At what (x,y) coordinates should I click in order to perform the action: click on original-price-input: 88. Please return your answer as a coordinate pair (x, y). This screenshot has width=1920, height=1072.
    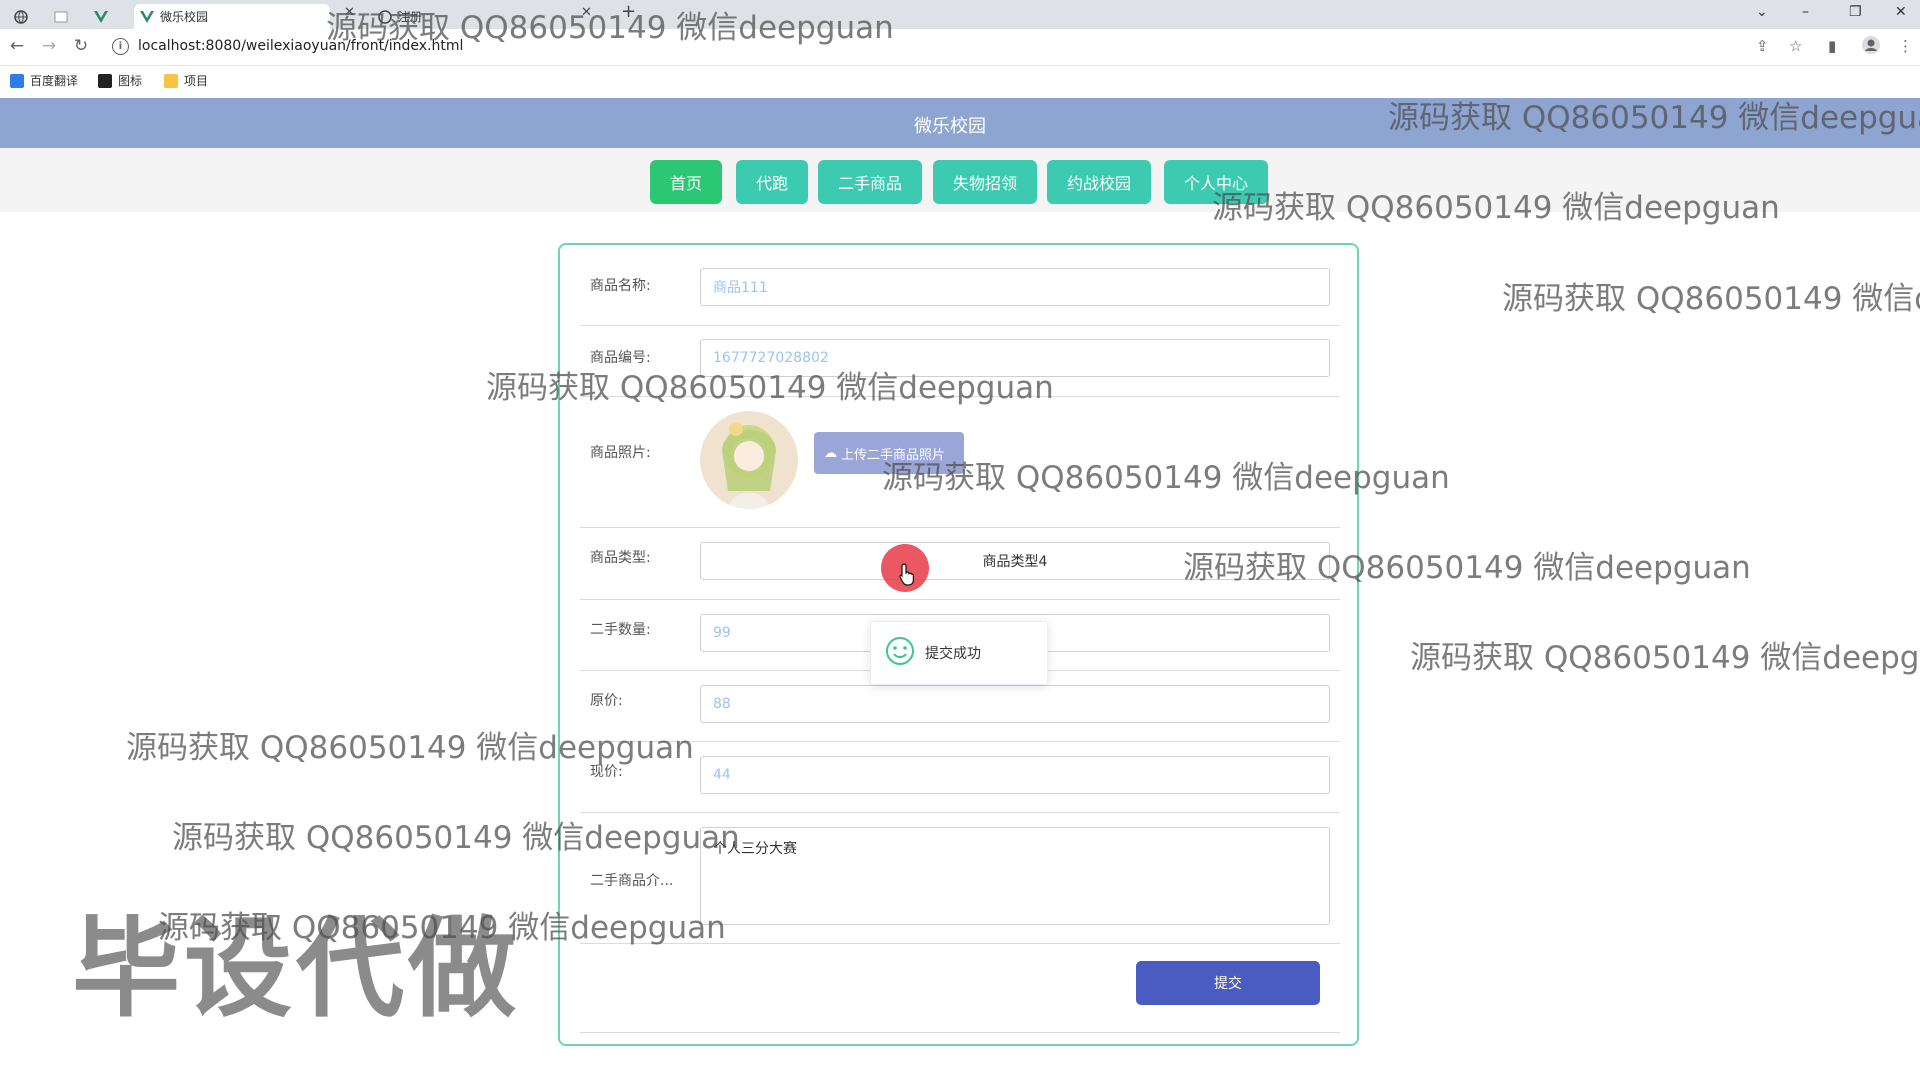
    Looking at the image, I should click on (1015, 704).